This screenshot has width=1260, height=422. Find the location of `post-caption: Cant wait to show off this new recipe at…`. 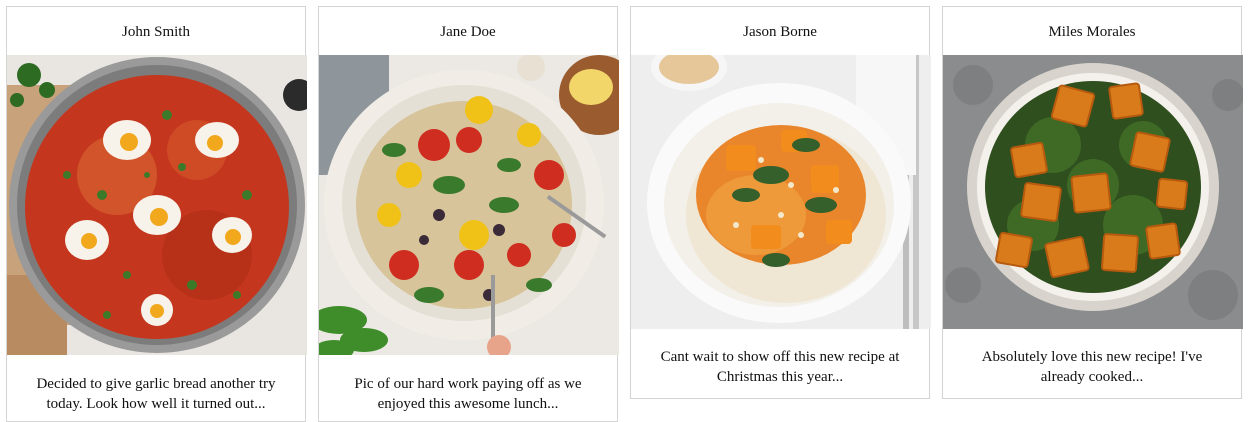

post-caption: Cant wait to show off this new recipe at… is located at coordinates (780, 367).